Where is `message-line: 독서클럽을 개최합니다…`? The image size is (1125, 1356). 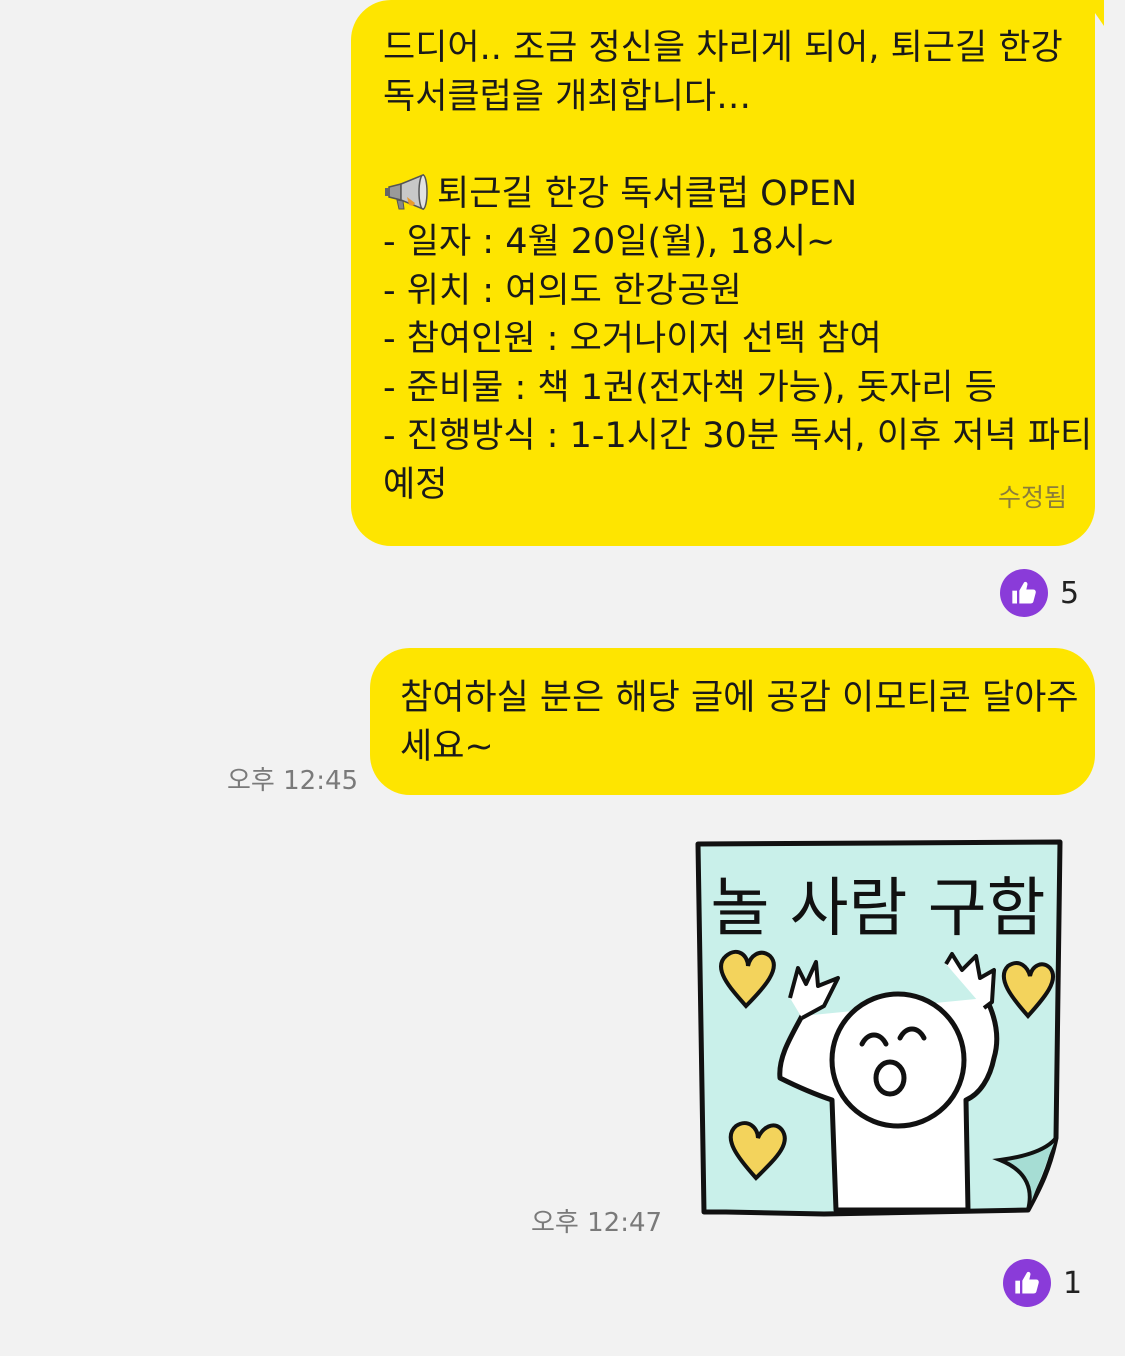 message-line: 독서클럽을 개최합니다… is located at coordinates (567, 96).